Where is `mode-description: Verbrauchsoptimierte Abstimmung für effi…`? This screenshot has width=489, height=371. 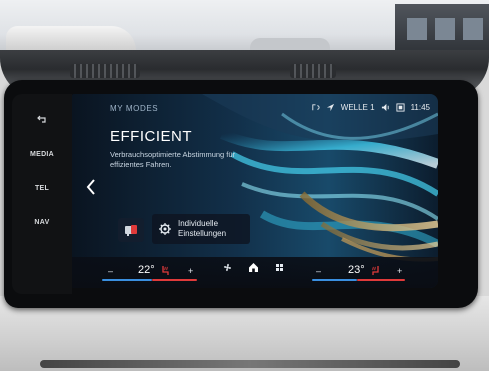 mode-description: Verbrauchsoptimierte Abstimmung für effi… is located at coordinates (173, 159).